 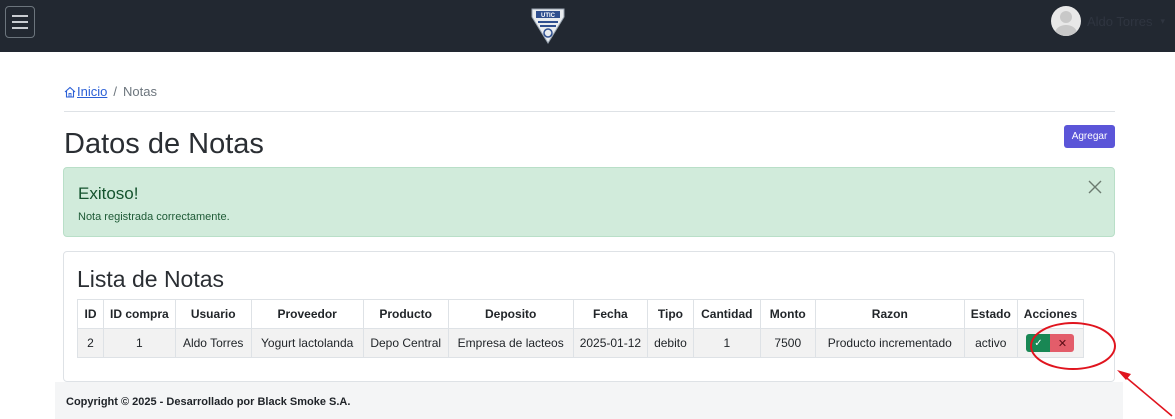 I want to click on column-header: Cantidad, so click(x=726, y=314).